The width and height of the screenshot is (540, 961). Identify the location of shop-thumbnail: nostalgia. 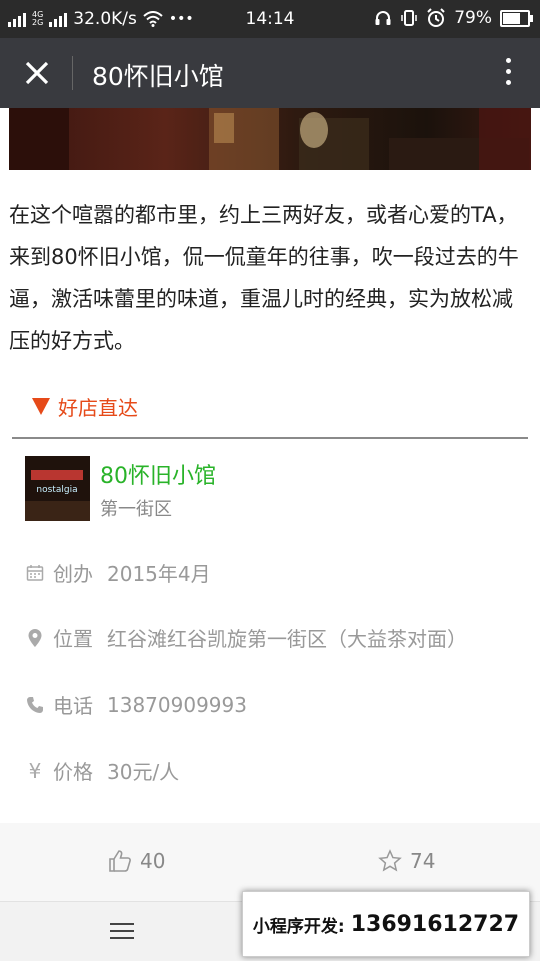
(57, 488).